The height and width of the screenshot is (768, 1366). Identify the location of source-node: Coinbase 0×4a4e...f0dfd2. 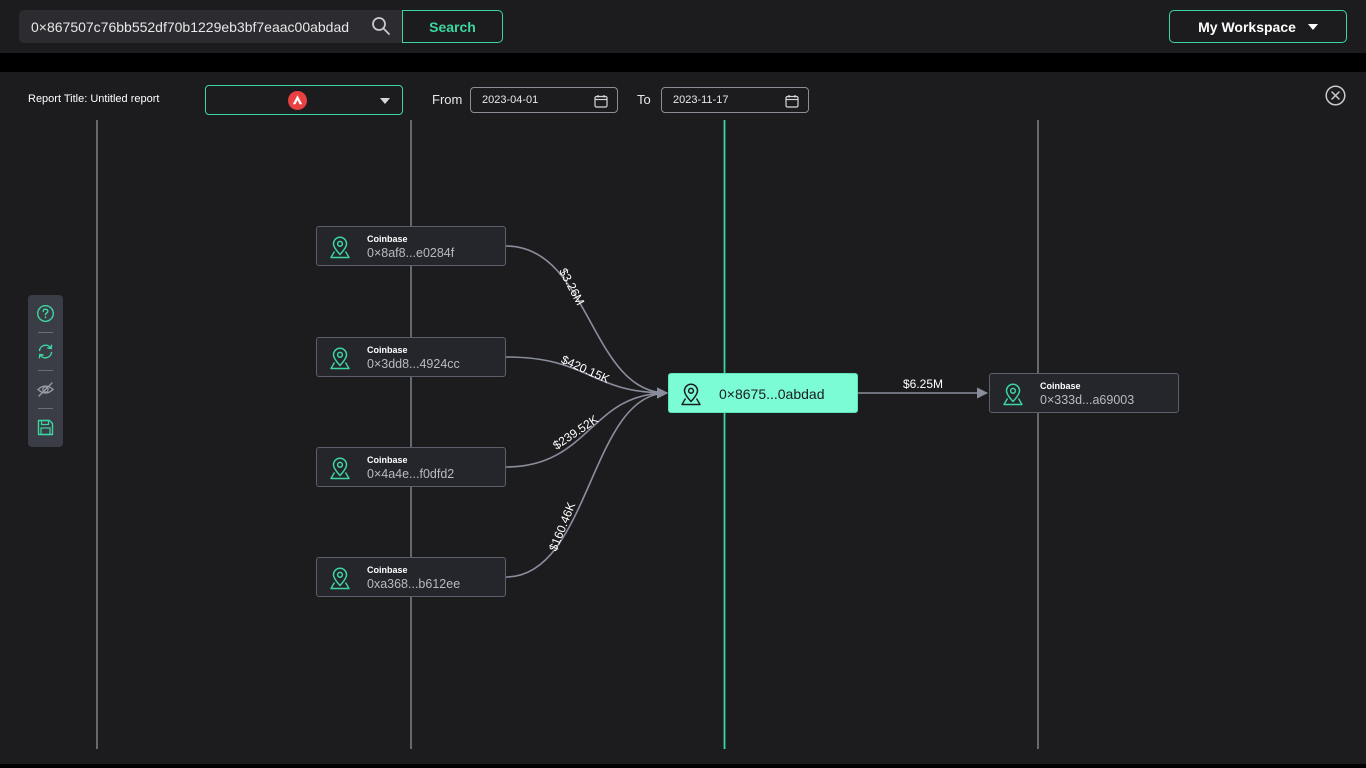
(411, 467).